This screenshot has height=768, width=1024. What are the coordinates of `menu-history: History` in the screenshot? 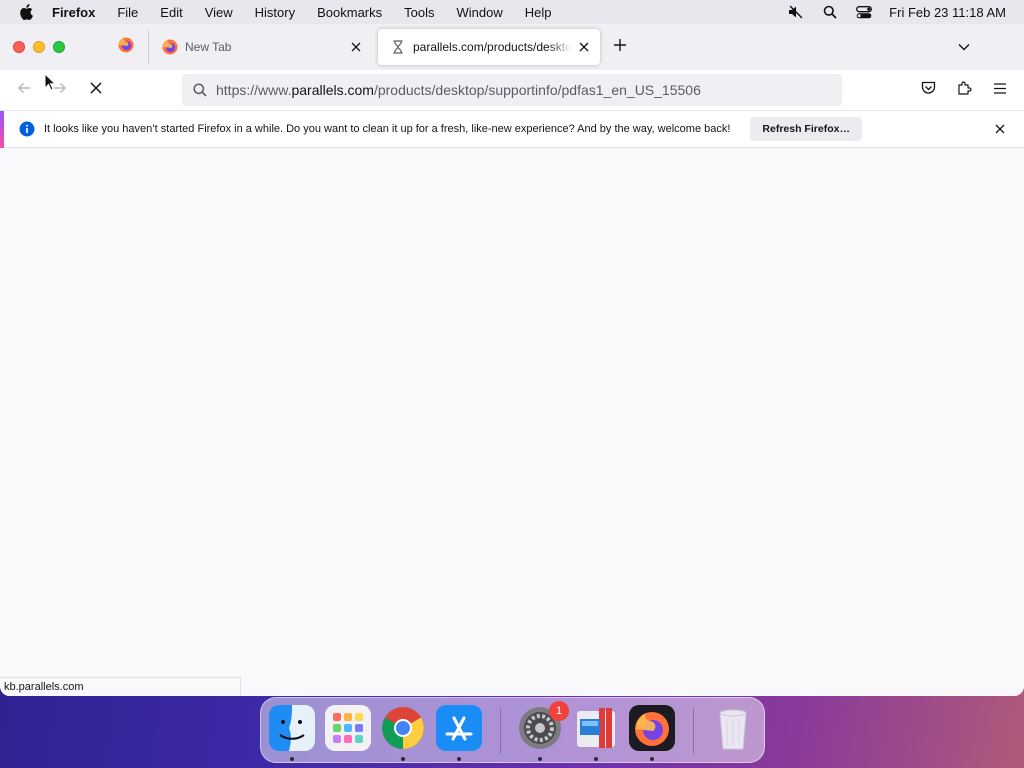 It's located at (275, 12).